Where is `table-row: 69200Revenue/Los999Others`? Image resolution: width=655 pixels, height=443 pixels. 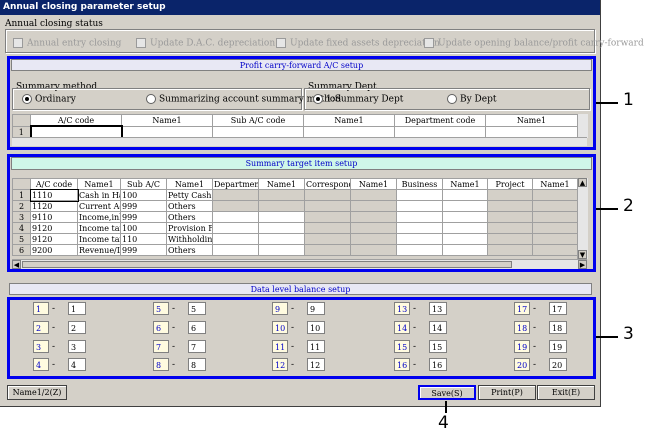 table-row: 69200Revenue/Los999Others is located at coordinates (295, 250).